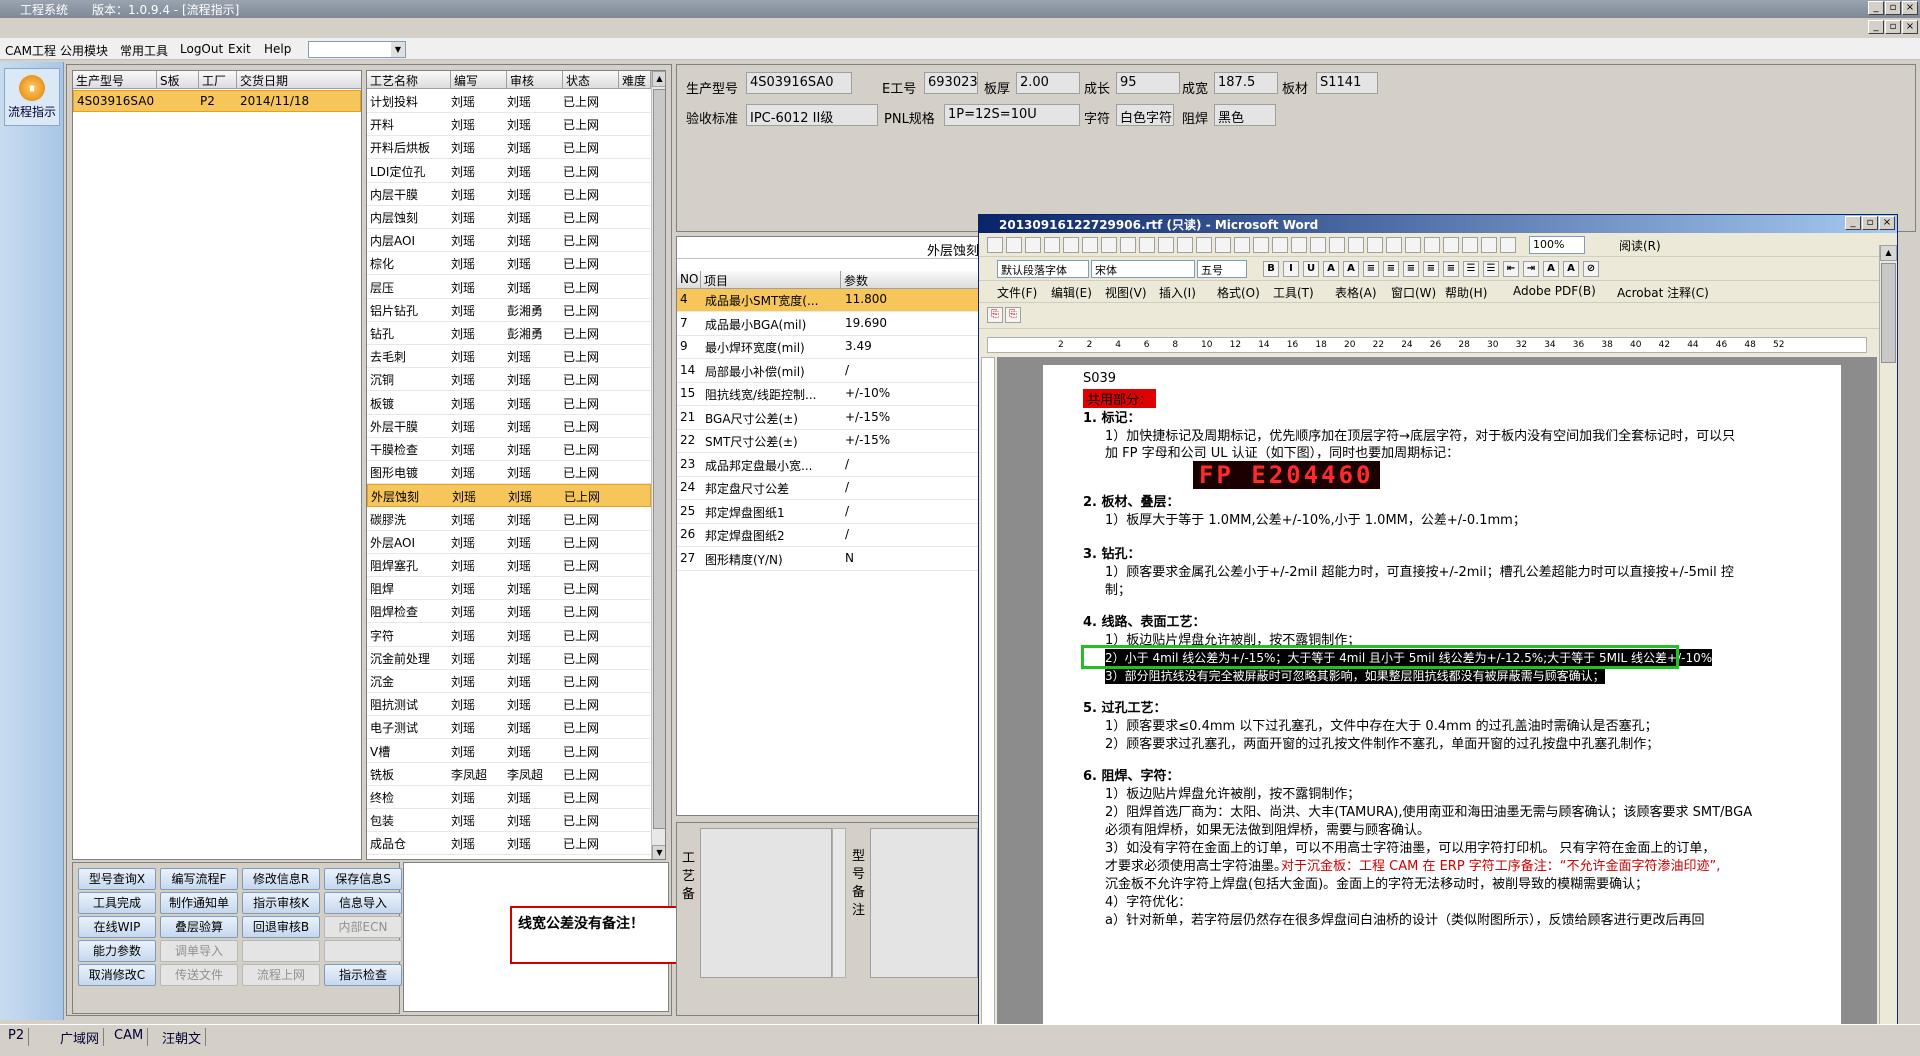  What do you see at coordinates (812, 115) in the screenshot?
I see `info-field: IPC-6012 II级` at bounding box center [812, 115].